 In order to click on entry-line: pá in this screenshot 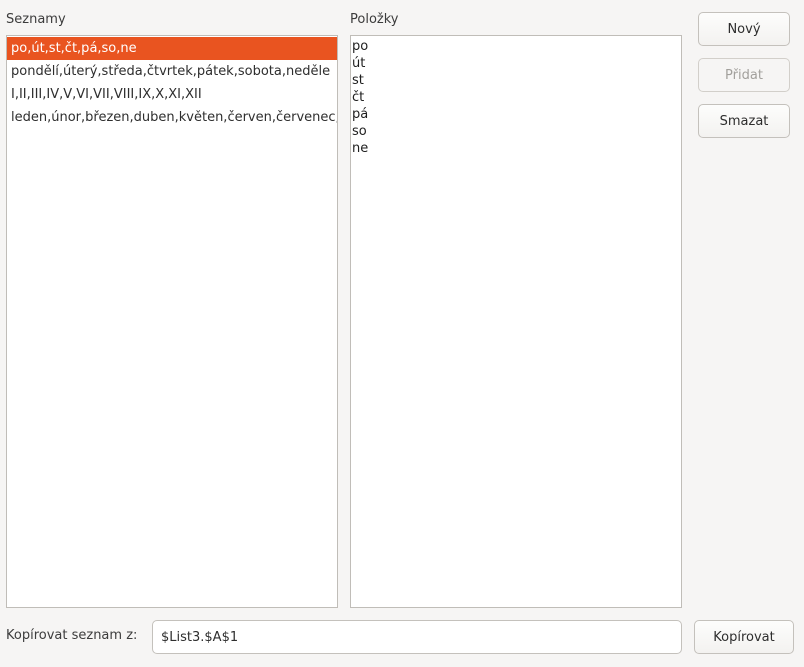, I will do `click(360, 114)`.